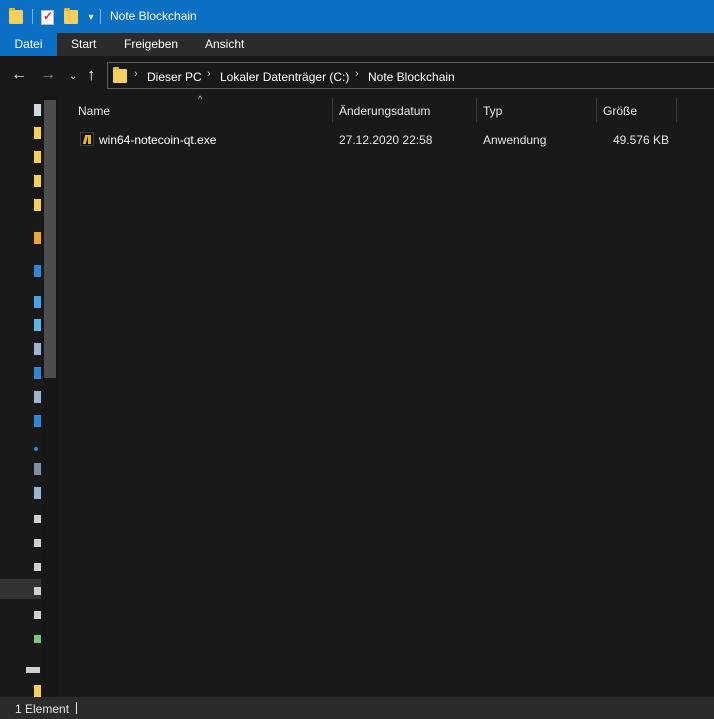 Image resolution: width=714 pixels, height=719 pixels. Describe the element at coordinates (151, 44) in the screenshot. I see `tab-freigeben: Freigeben` at that location.